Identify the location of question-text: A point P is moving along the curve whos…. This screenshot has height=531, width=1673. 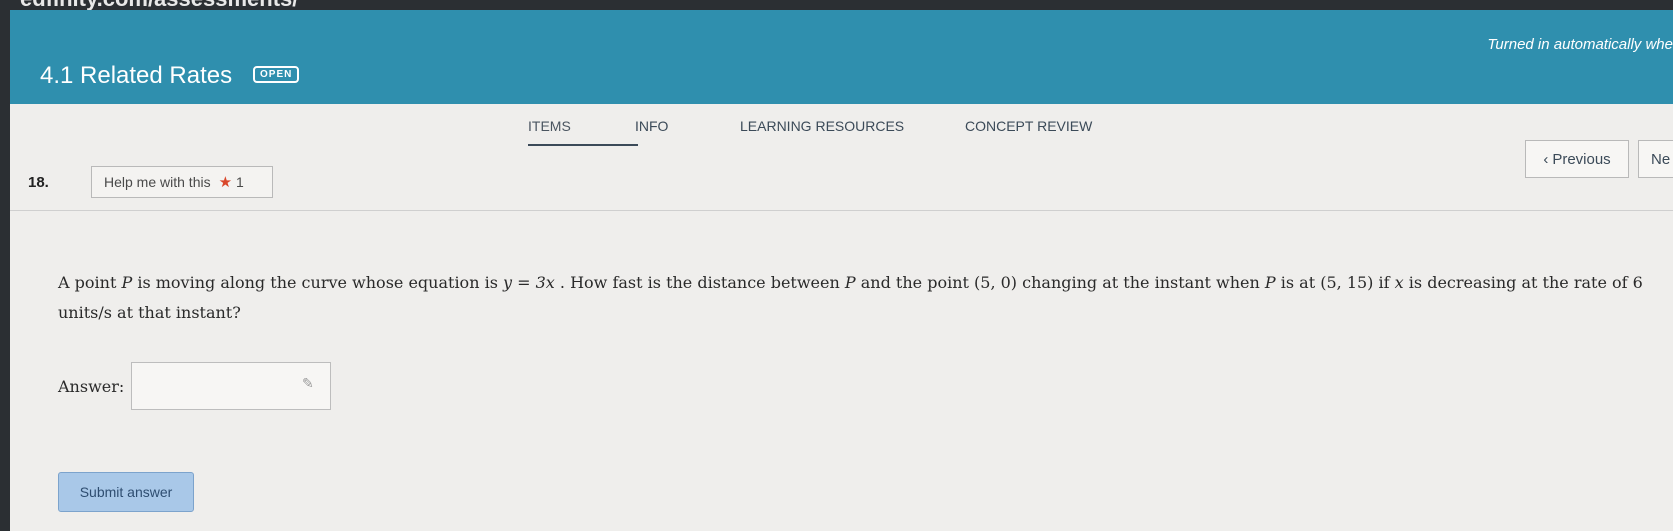
(858, 298).